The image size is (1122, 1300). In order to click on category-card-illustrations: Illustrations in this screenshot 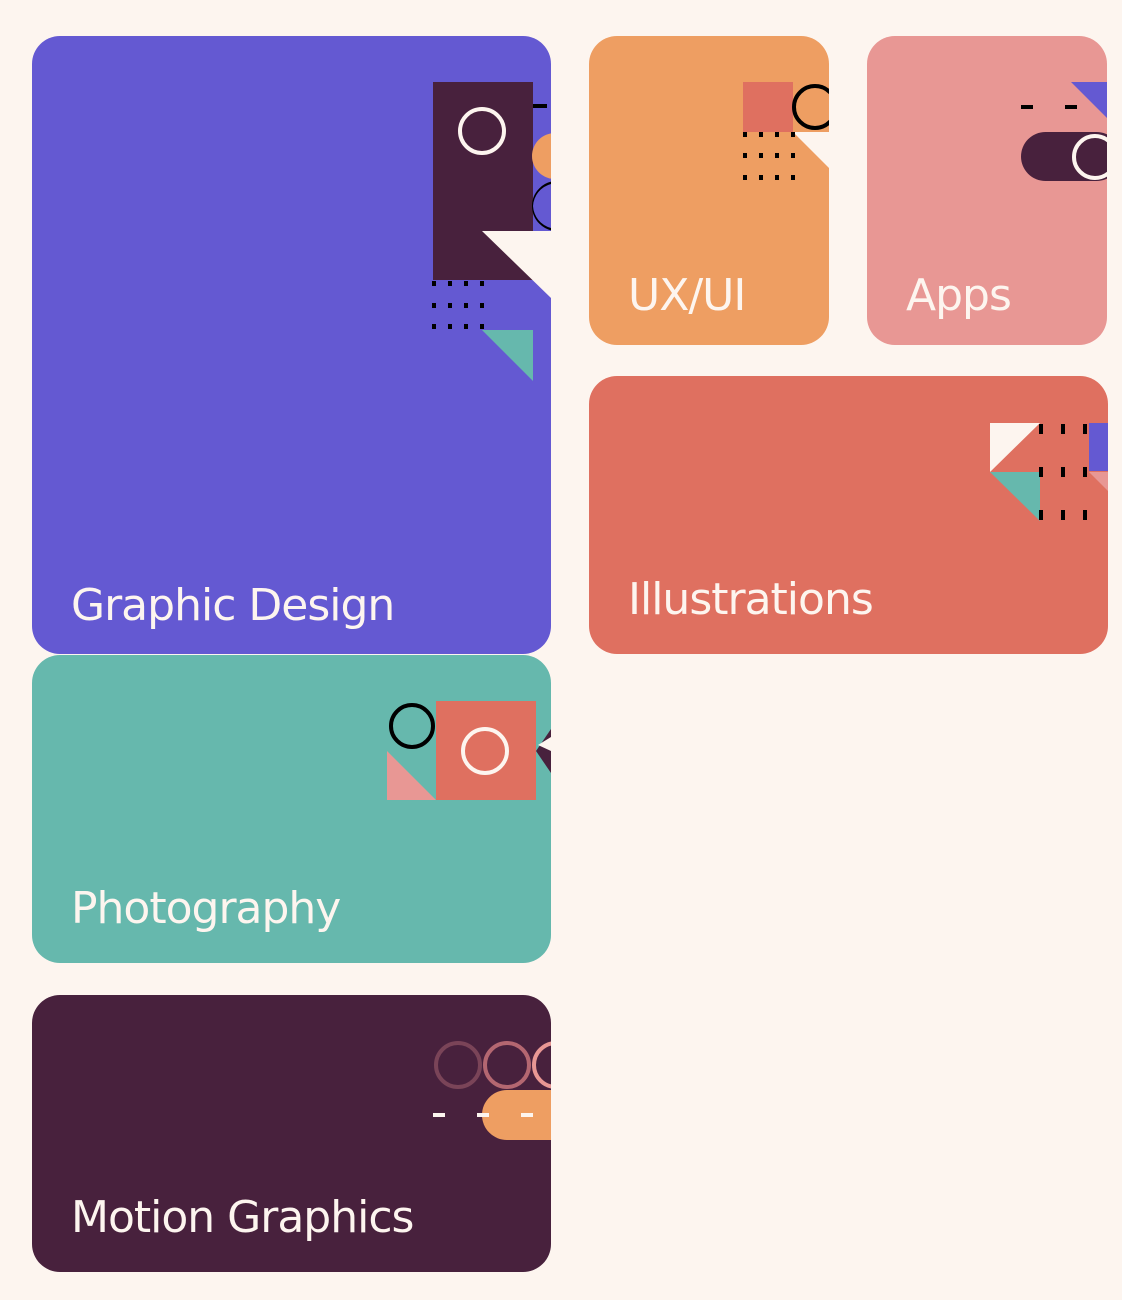, I will do `click(848, 515)`.